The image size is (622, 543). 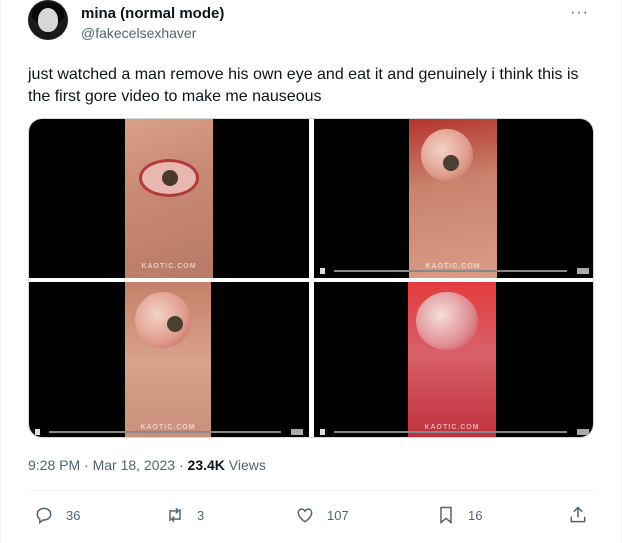 I want to click on video-still-3: KAOTIC.COM, so click(x=168, y=359).